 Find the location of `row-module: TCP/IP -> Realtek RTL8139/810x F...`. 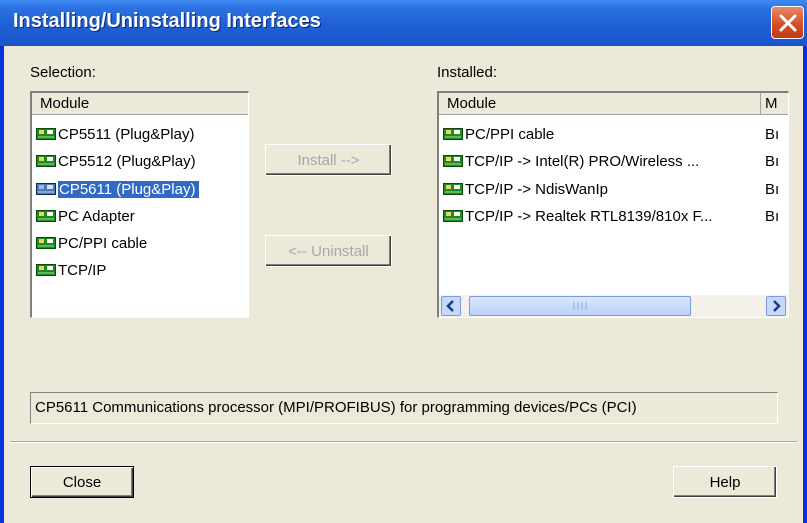

row-module: TCP/IP -> Realtek RTL8139/810x F... is located at coordinates (589, 216).